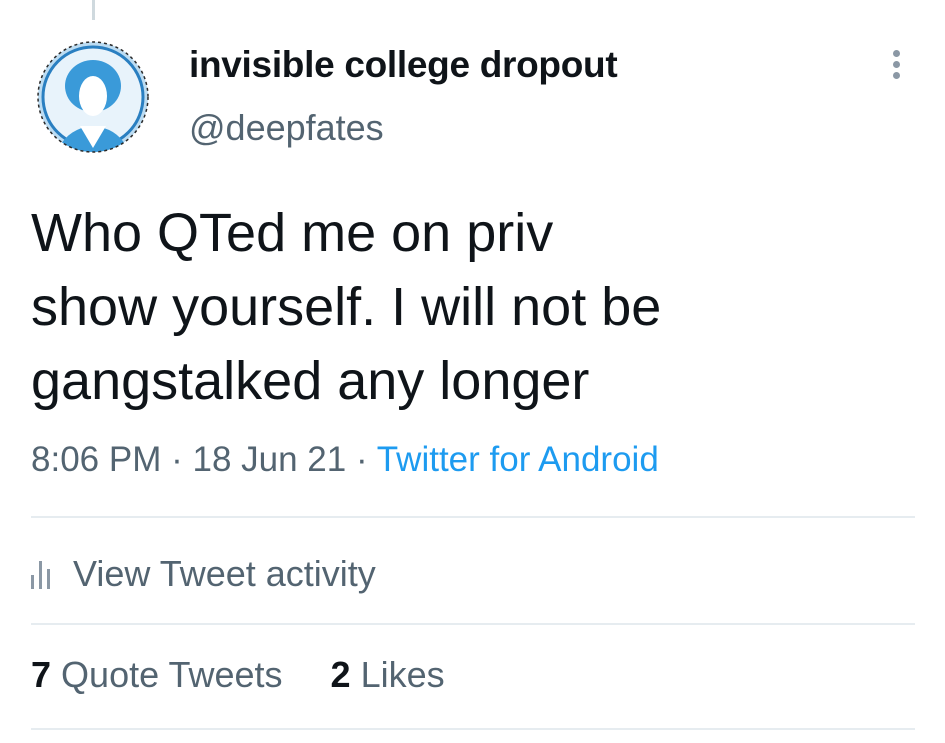 This screenshot has height=743, width=945. I want to click on avatar-icon, so click(93, 97).